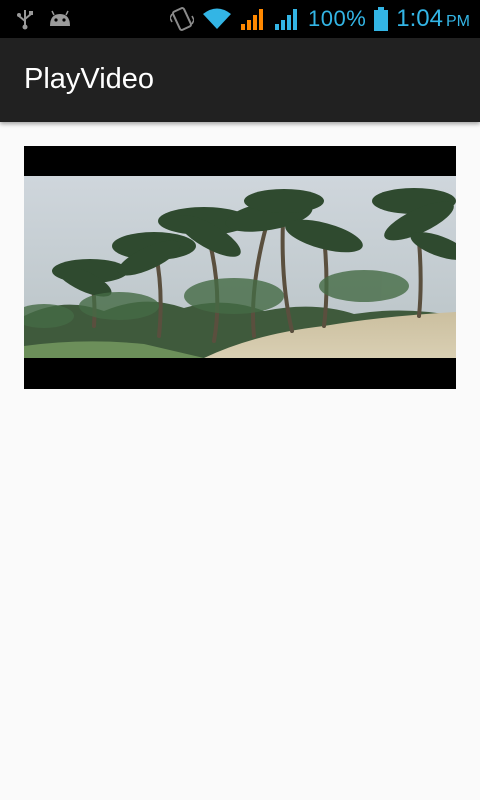  Describe the element at coordinates (182, 19) in the screenshot. I see `vibrate-icon` at that location.